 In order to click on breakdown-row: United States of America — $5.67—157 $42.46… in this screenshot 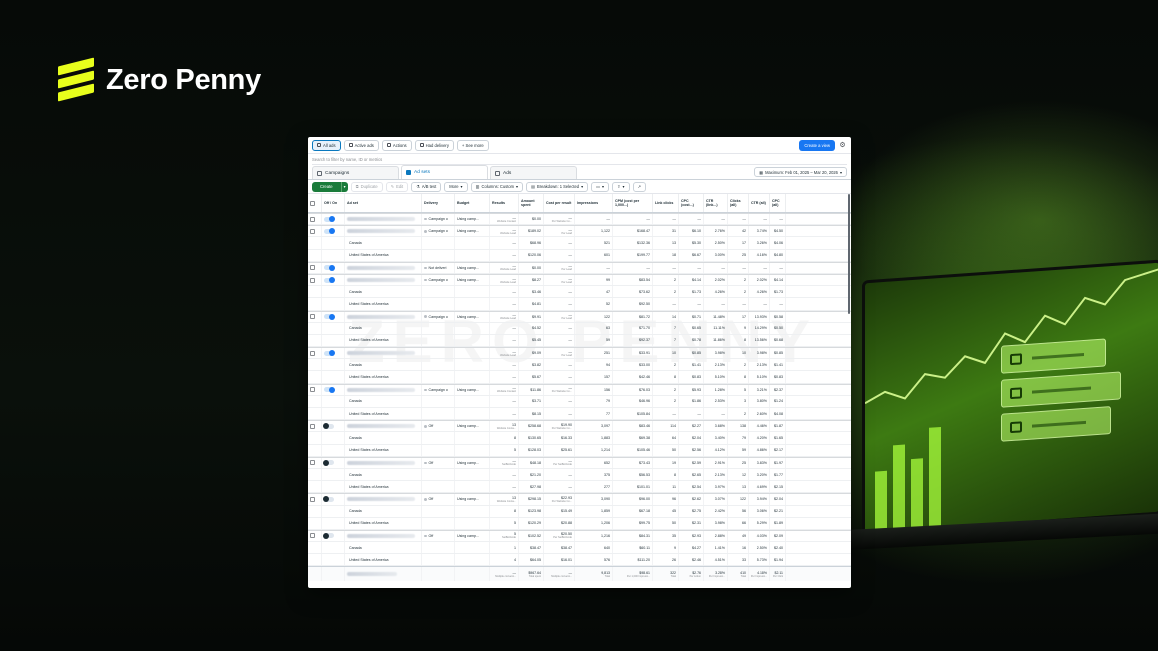, I will do `click(579, 377)`.